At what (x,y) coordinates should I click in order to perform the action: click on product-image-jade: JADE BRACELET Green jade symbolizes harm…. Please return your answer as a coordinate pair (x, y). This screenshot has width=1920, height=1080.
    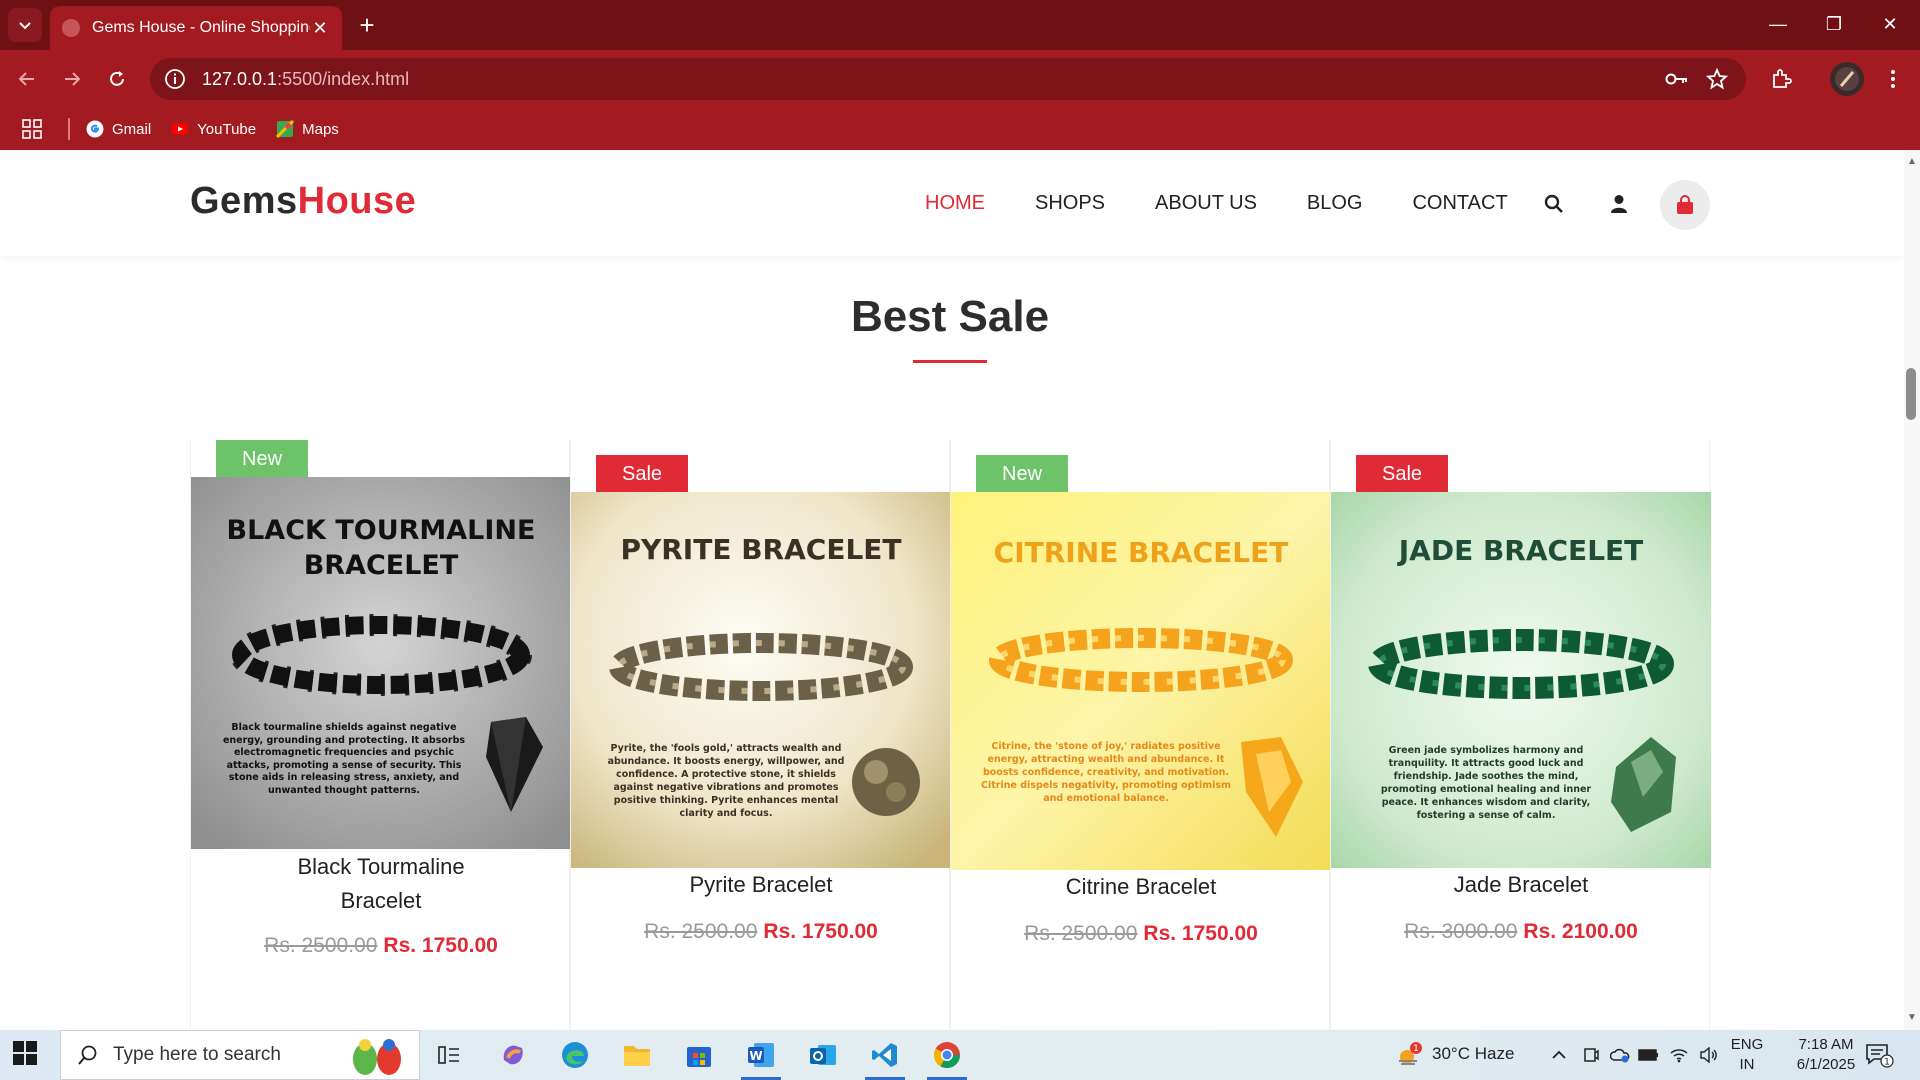
    Looking at the image, I should click on (1521, 680).